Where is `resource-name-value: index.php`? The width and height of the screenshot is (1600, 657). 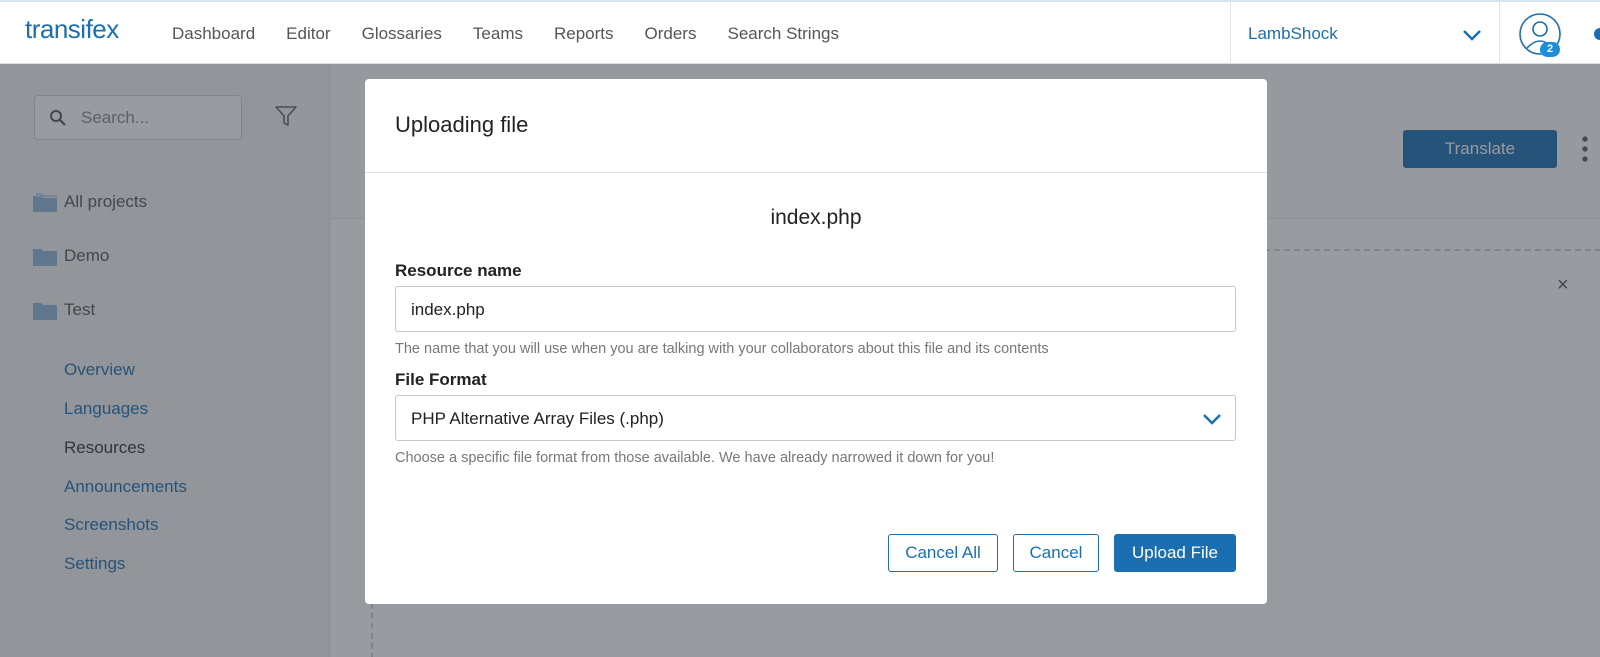
resource-name-value: index.php is located at coordinates (448, 309).